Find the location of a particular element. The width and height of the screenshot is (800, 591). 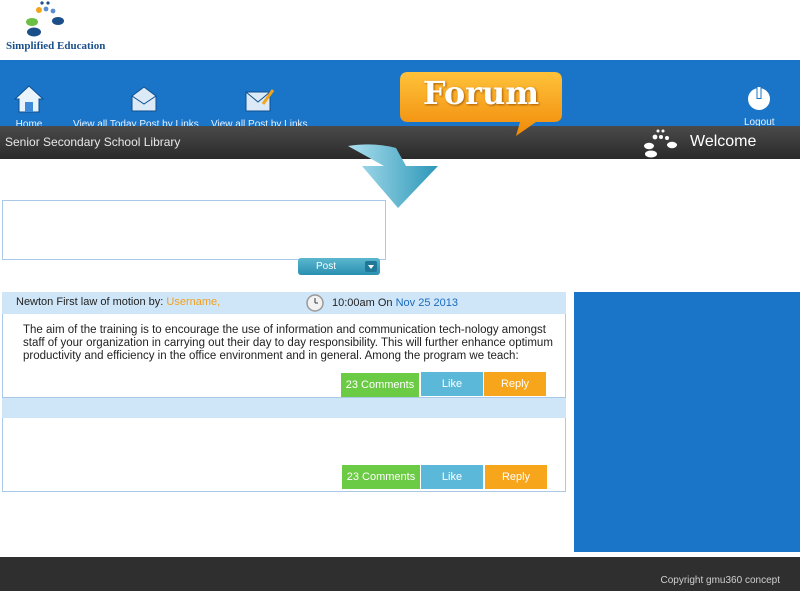

post-button: Post is located at coordinates (339, 266).